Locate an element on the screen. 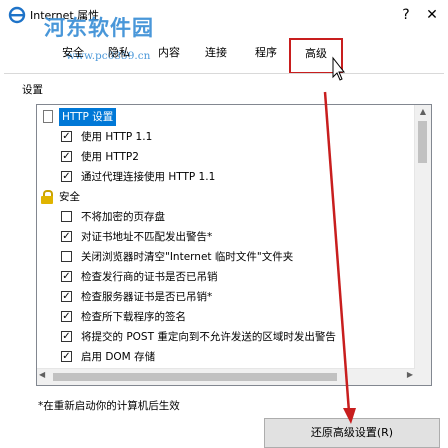 This screenshot has width=448, height=448. option-label: 关闭浏览器时清空"Internet 临时文件"文件夹 is located at coordinates (187, 257).